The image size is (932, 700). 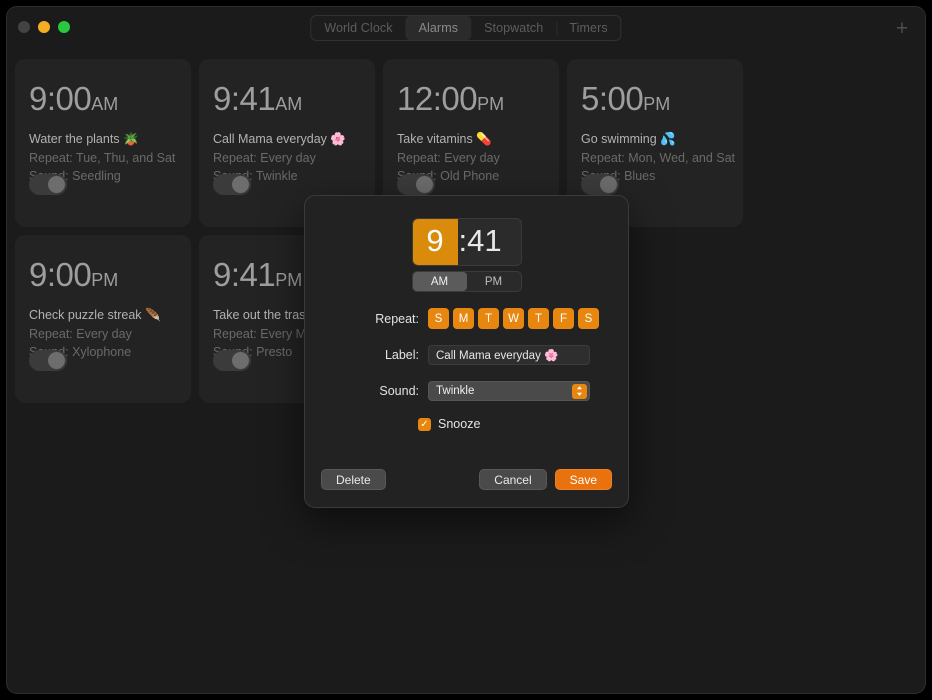 I want to click on alarm-time: 5:00PM, so click(x=655, y=101).